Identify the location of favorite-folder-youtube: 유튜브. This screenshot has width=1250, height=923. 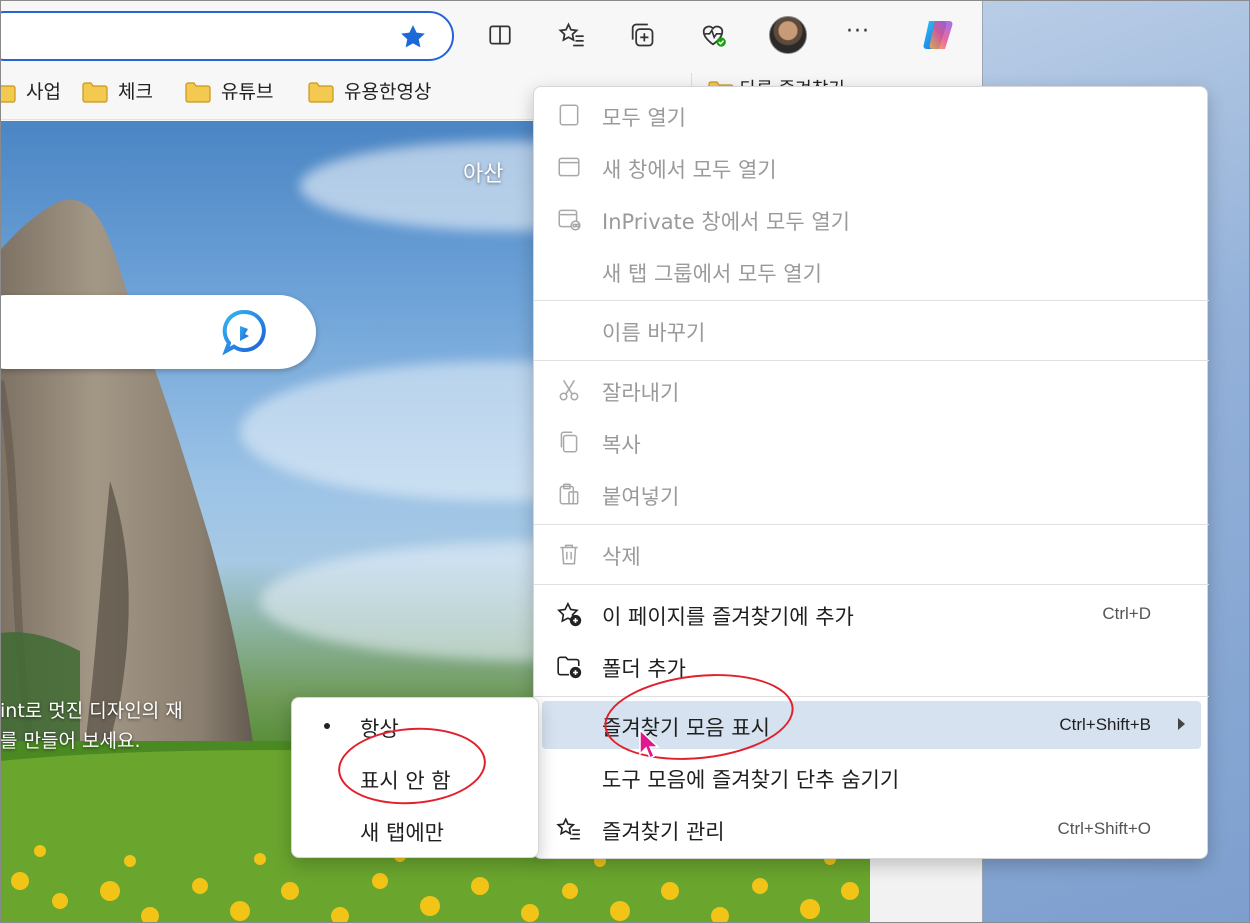
(229, 90).